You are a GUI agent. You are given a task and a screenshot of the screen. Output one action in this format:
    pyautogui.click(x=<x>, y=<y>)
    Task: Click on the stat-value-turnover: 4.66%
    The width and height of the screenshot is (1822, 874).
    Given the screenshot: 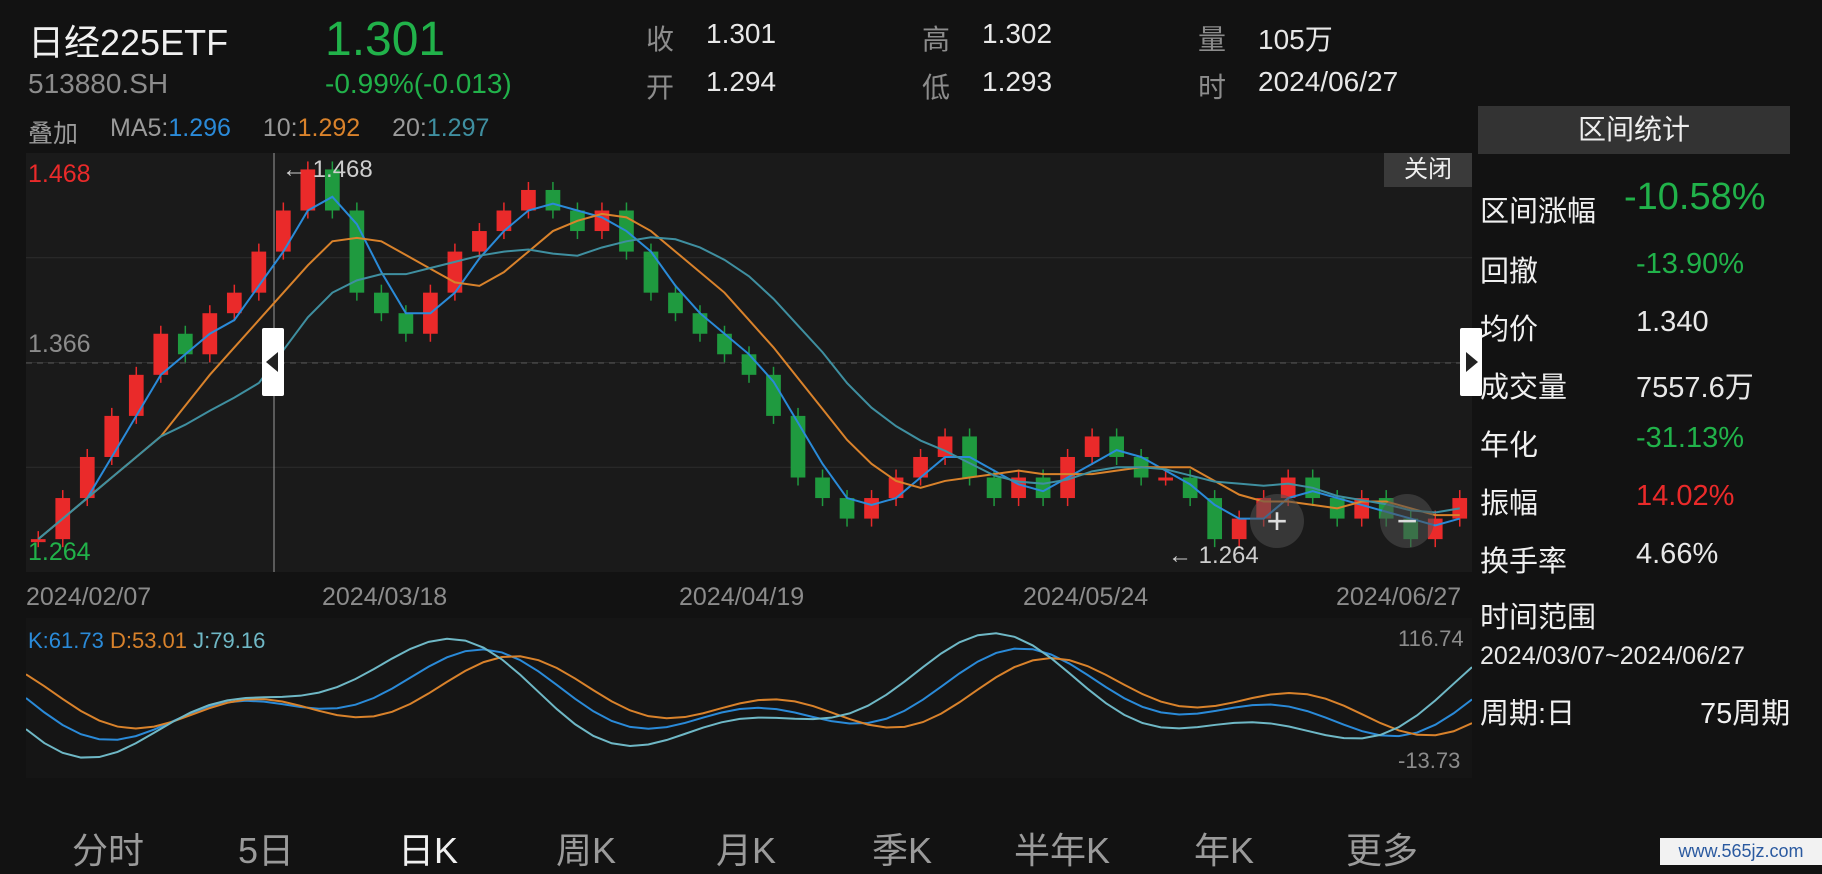 What is the action you would take?
    pyautogui.click(x=1677, y=554)
    